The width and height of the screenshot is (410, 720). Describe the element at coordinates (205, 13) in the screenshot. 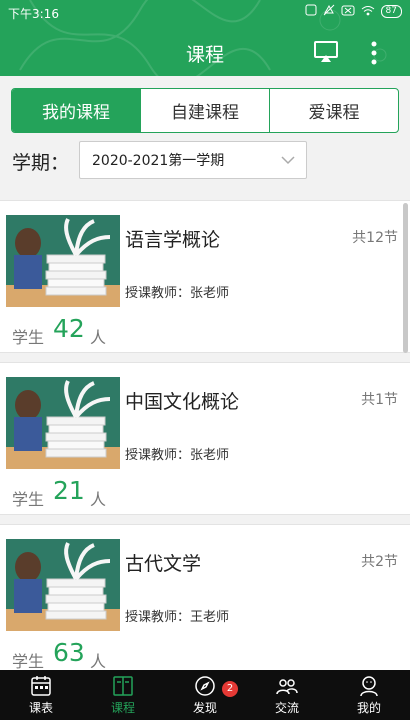

I see `status-bar: 下午3:16 87` at that location.